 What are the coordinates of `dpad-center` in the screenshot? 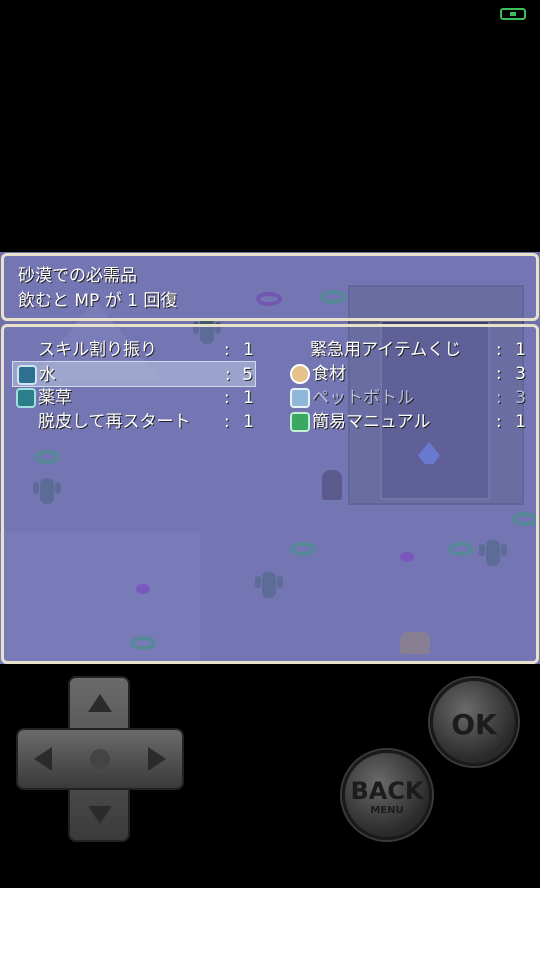 It's located at (100, 759).